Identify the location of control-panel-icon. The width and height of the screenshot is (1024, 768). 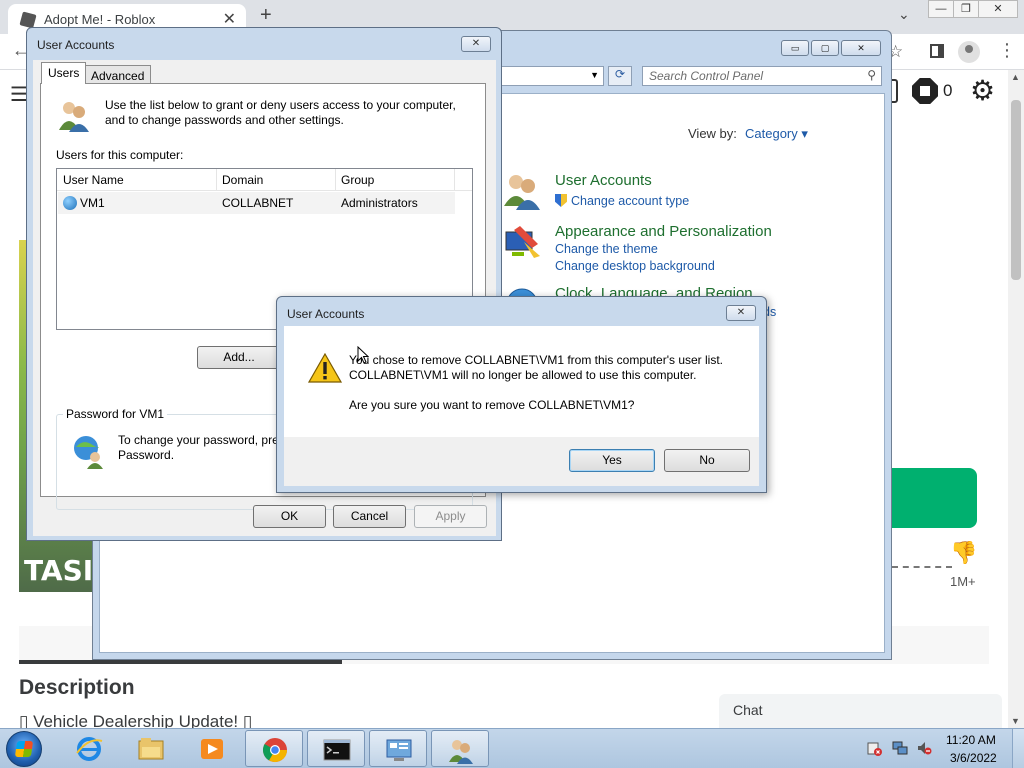
(399, 750).